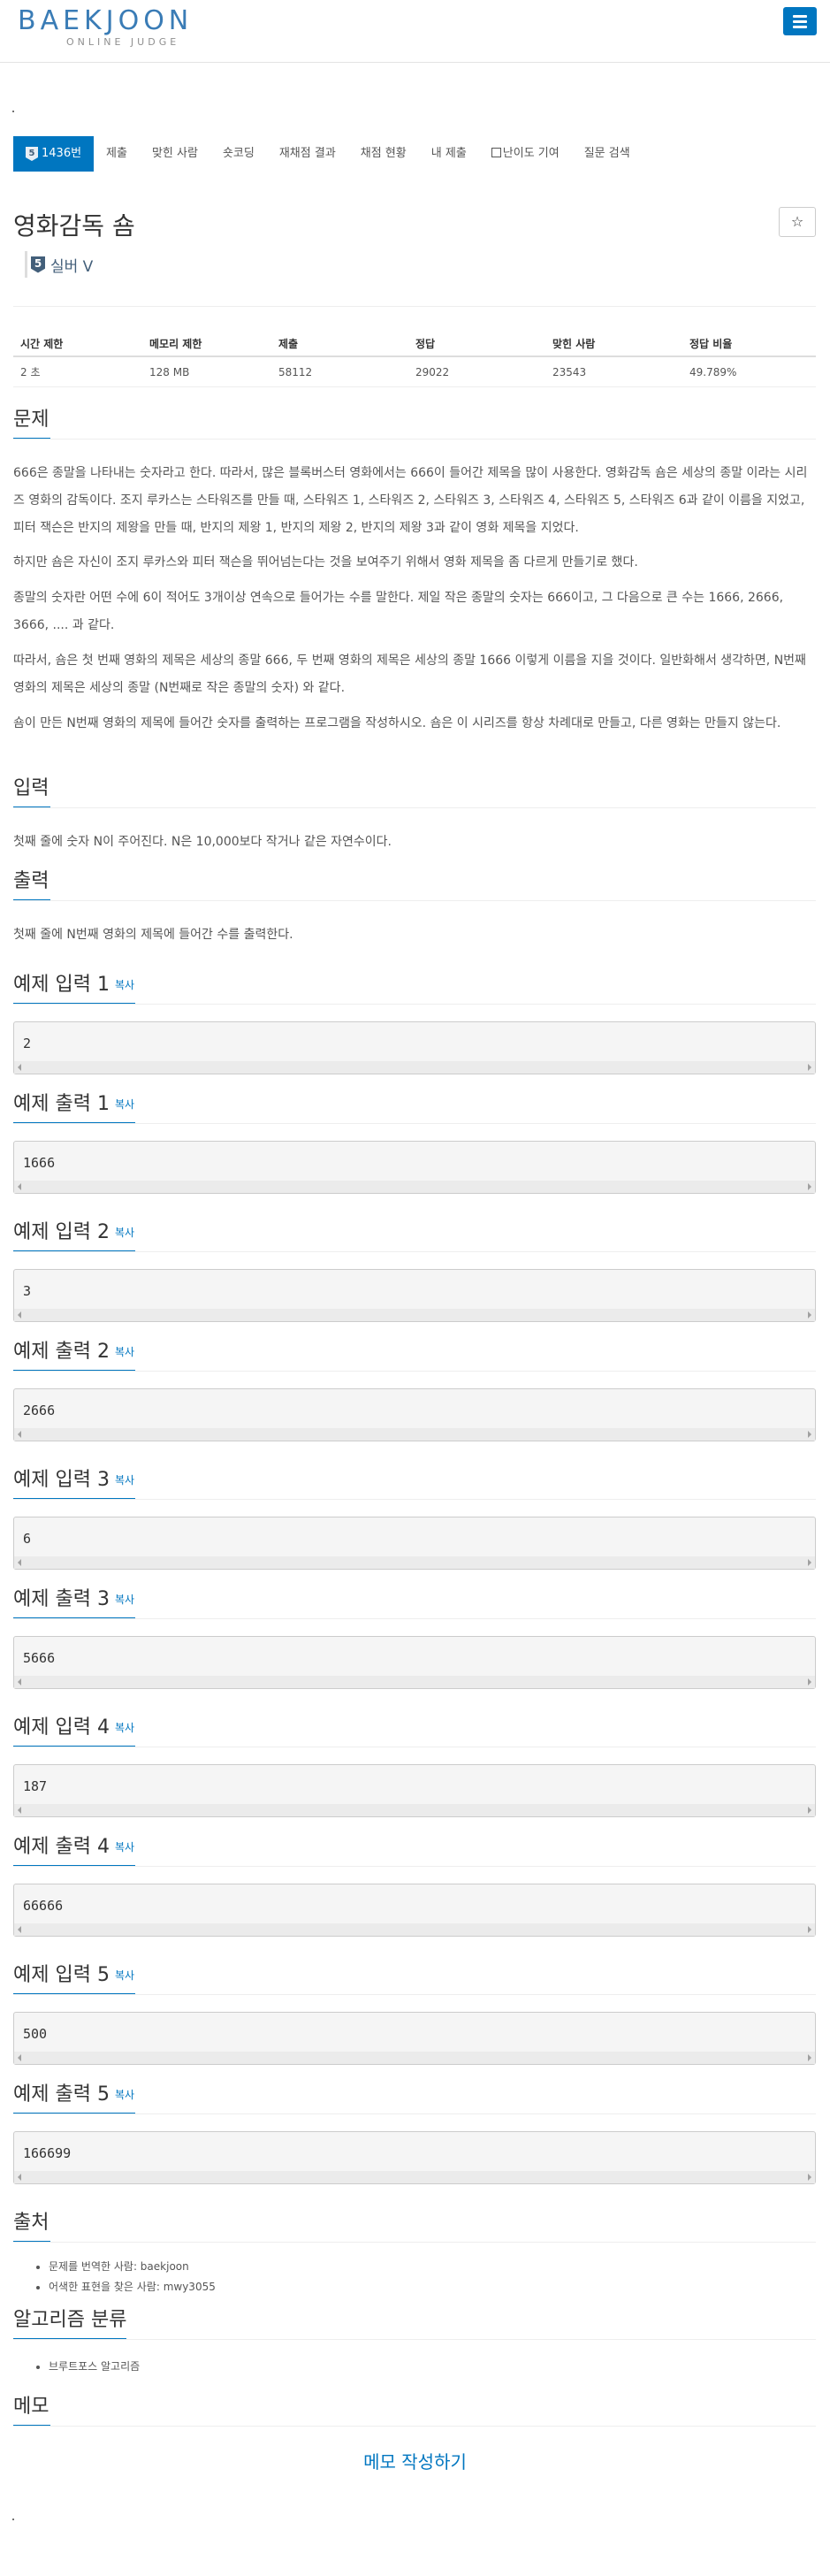 This screenshot has width=830, height=2576. Describe the element at coordinates (711, 344) in the screenshot. I see `info-header-cell: 정답 비율` at that location.